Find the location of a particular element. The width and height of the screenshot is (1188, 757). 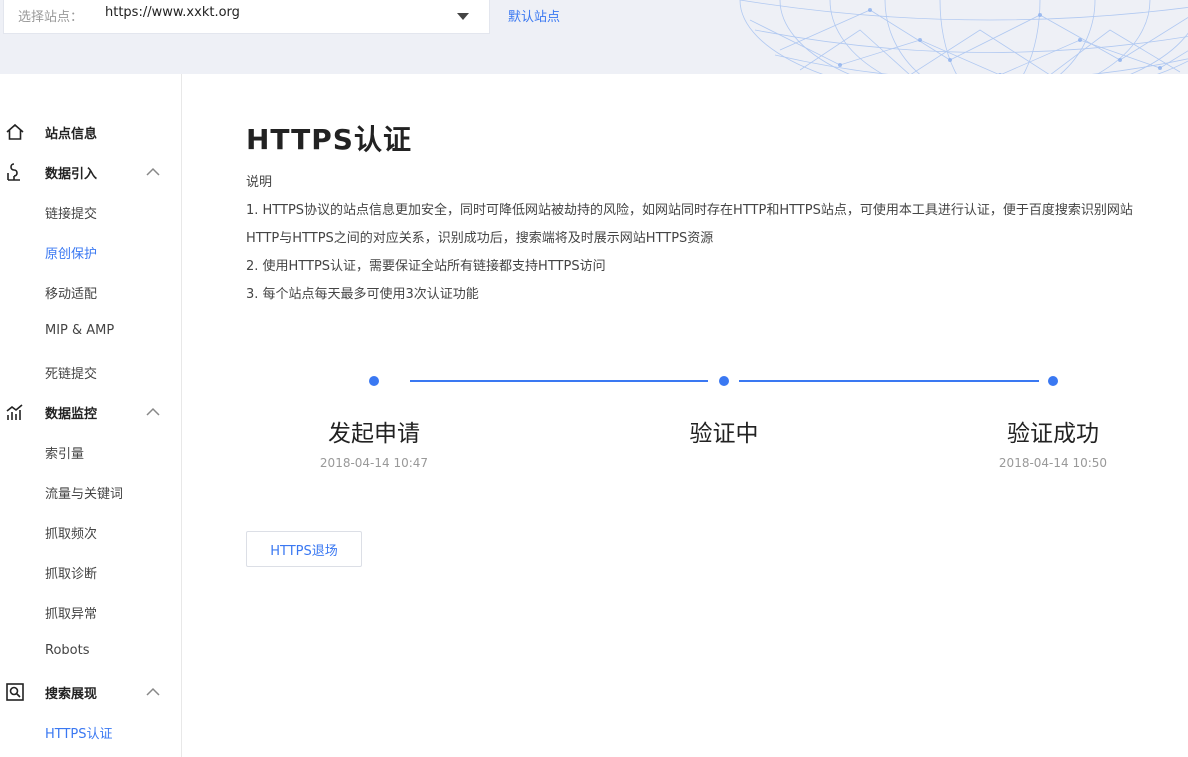

sidebar-item-traffic-keywords: 流量与关键词 is located at coordinates (84, 492).